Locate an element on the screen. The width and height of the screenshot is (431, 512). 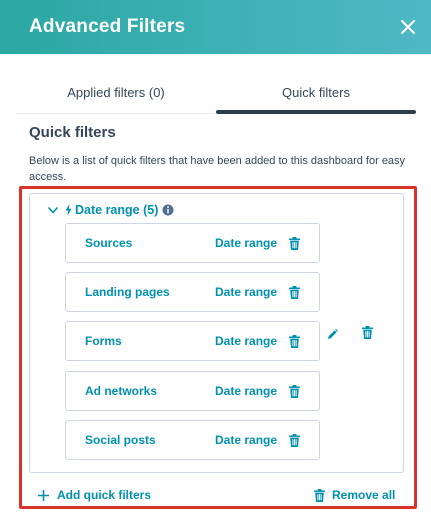
close-icon is located at coordinates (408, 27).